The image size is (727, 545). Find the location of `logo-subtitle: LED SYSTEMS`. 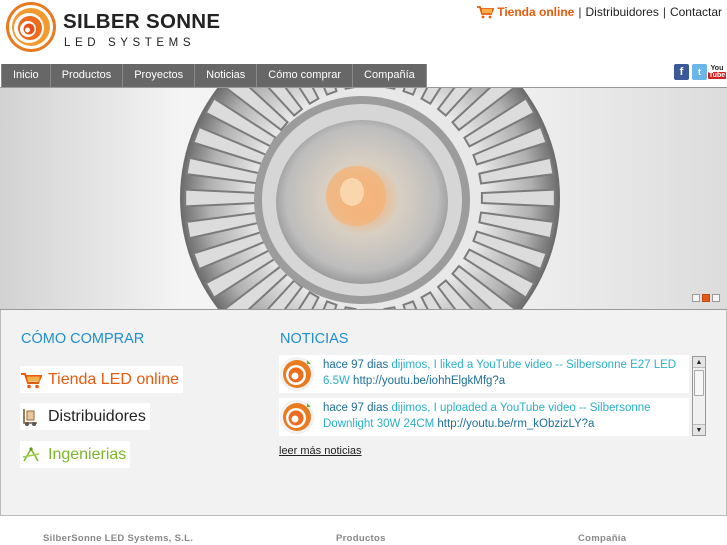

logo-subtitle: LED SYSTEMS is located at coordinates (130, 43).